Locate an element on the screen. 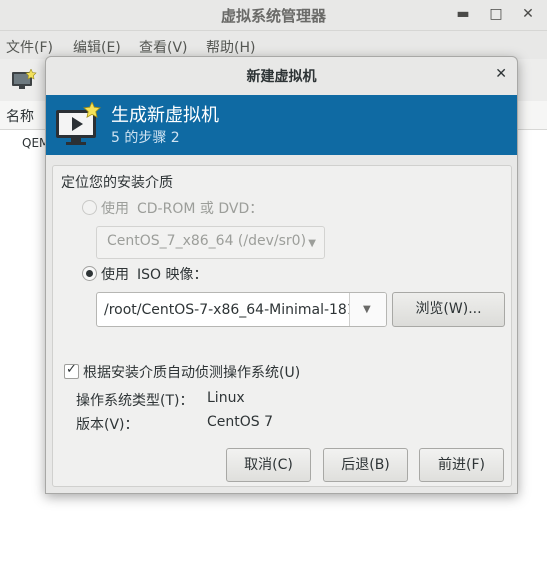 The width and height of the screenshot is (547, 575). wizard-banner: 生成新虚拟机 5 的步骤 2 is located at coordinates (281, 125).